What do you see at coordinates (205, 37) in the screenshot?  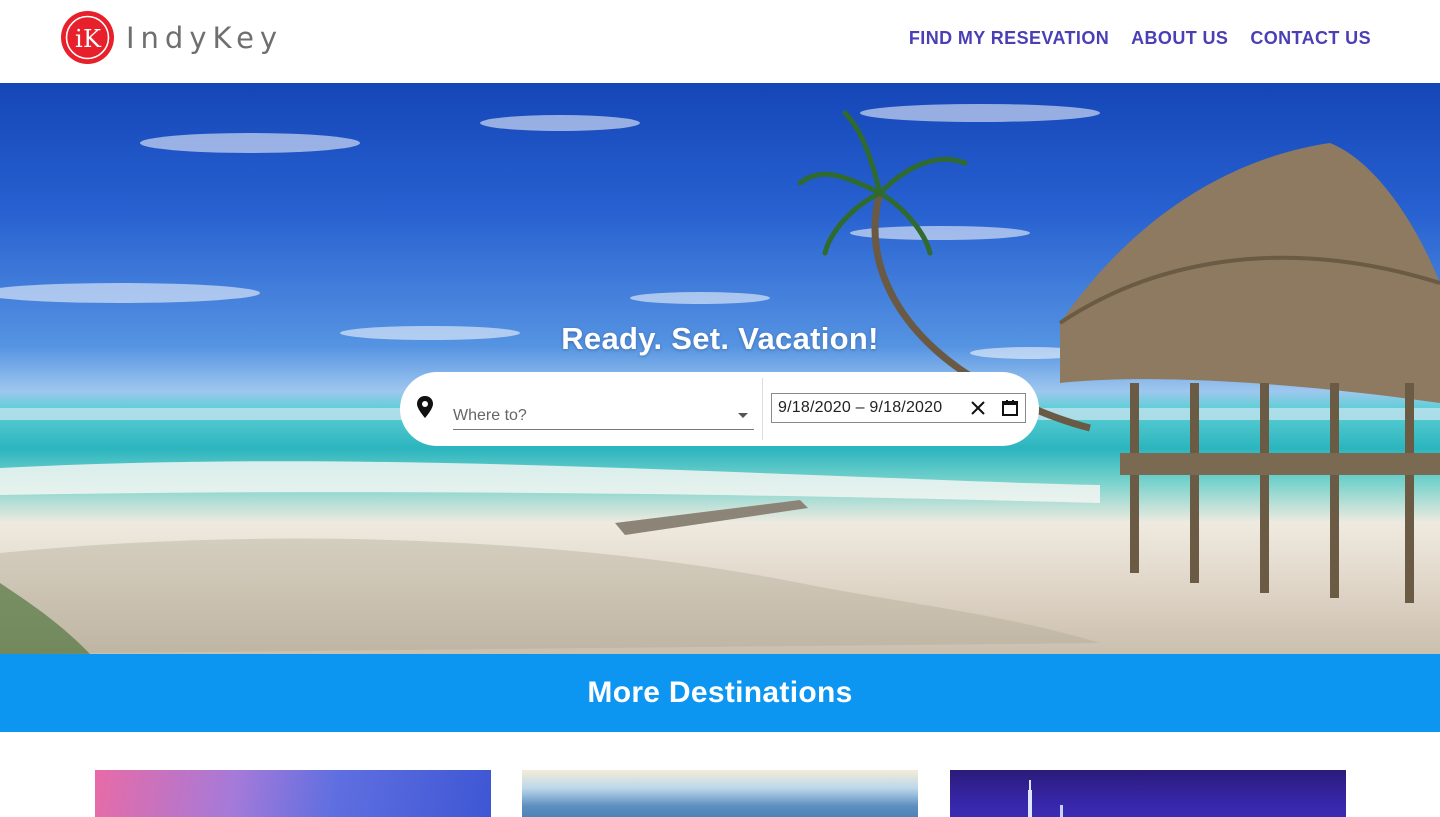 I see `brand-name: IndyKey` at bounding box center [205, 37].